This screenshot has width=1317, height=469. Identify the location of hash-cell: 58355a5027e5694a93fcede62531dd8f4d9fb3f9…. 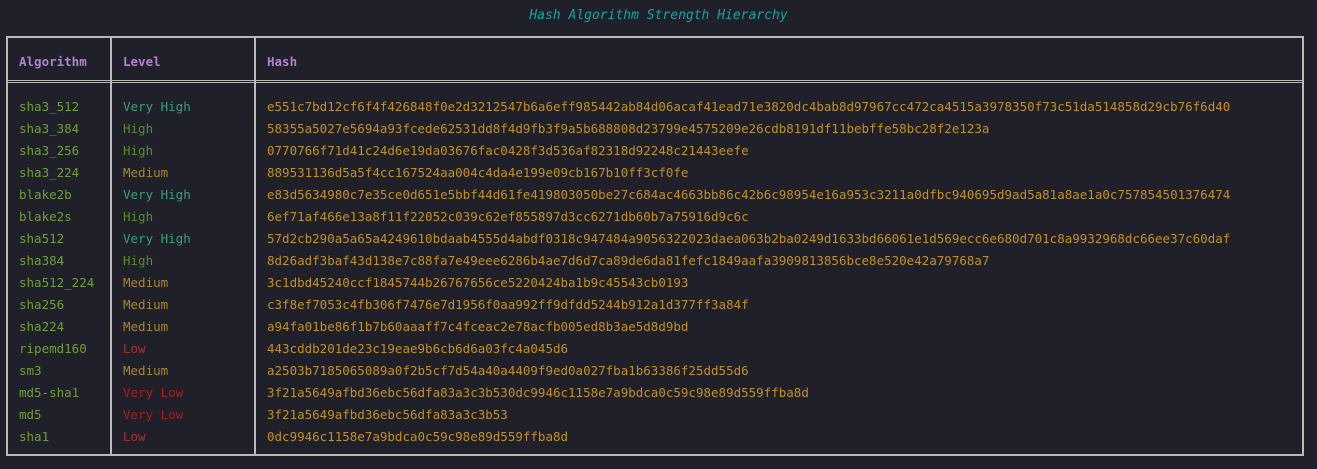
(628, 128).